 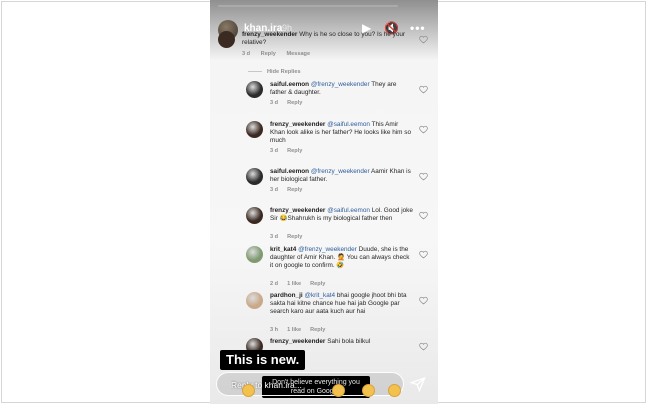 What do you see at coordinates (269, 34) in the screenshot?
I see `comment-username: frenzy_weekender` at bounding box center [269, 34].